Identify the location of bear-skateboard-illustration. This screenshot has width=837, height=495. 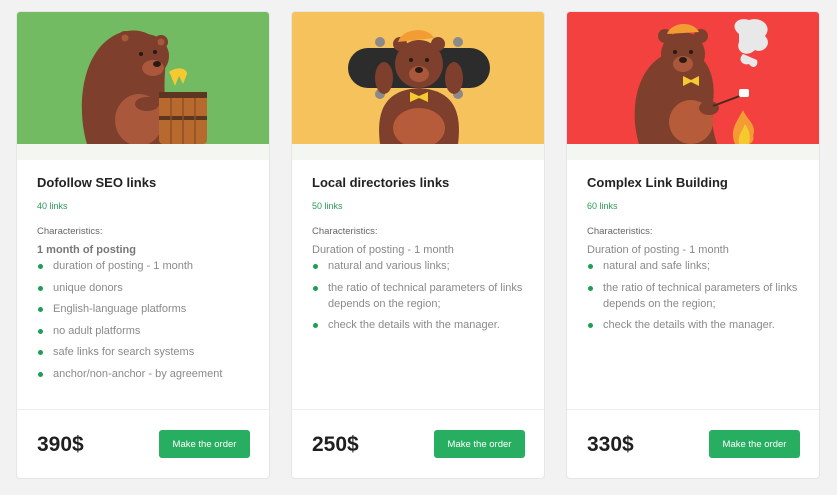
(418, 78).